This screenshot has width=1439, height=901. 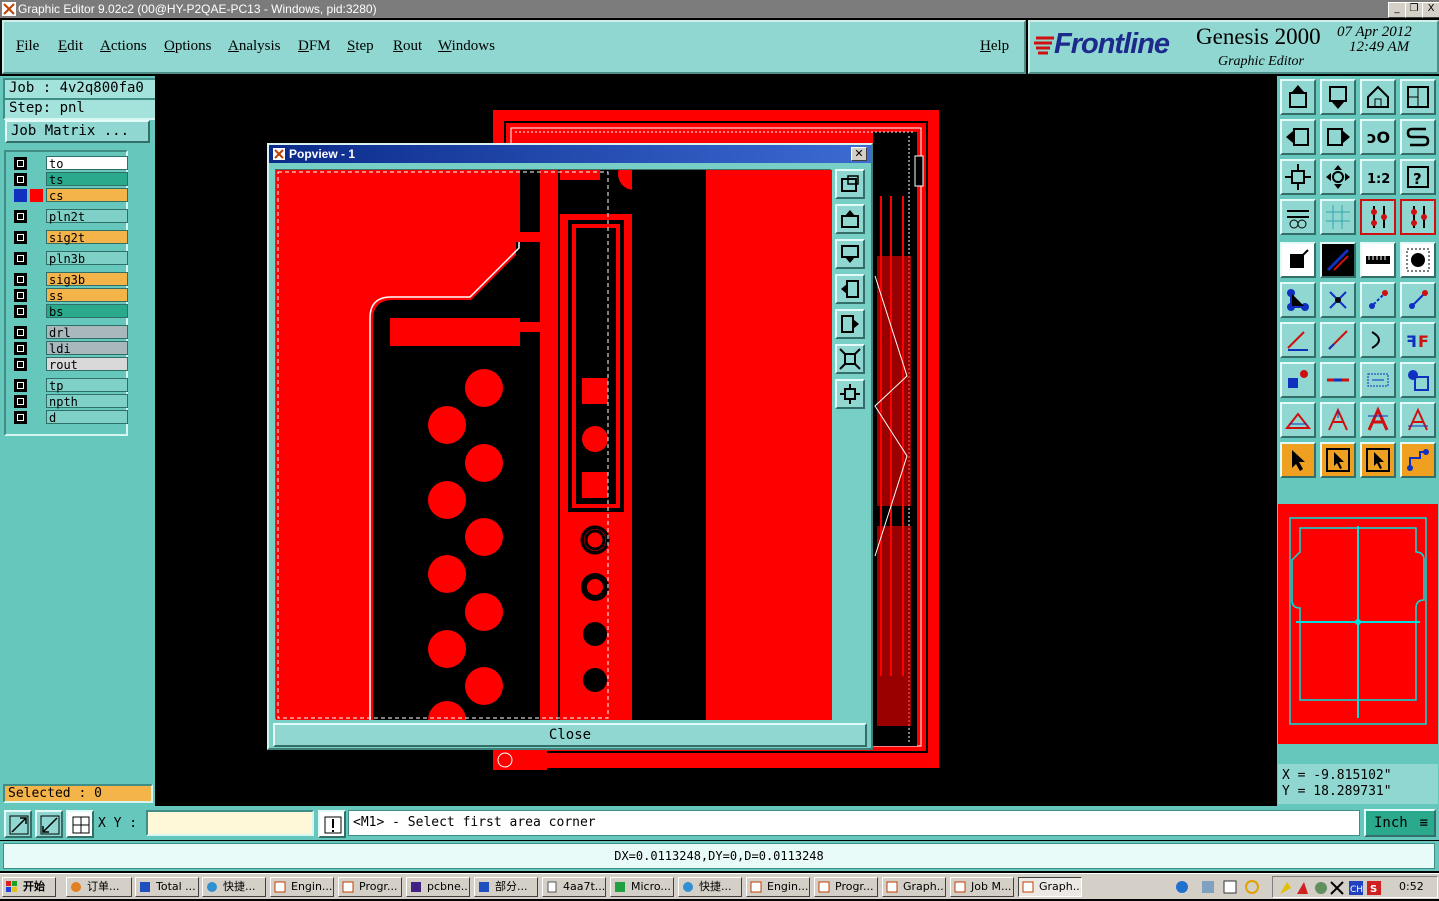 What do you see at coordinates (71, 216) in the screenshot?
I see `layer-row: pln2t` at bounding box center [71, 216].